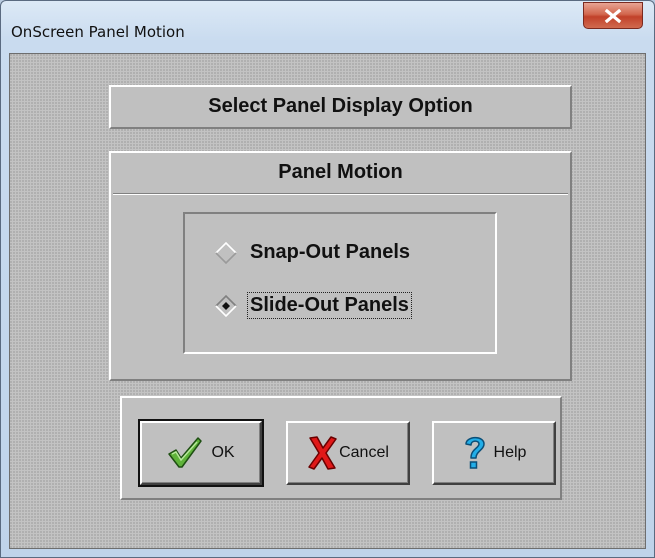  What do you see at coordinates (330, 252) in the screenshot?
I see `radio-label-snap-out: Snap-Out Panels` at bounding box center [330, 252].